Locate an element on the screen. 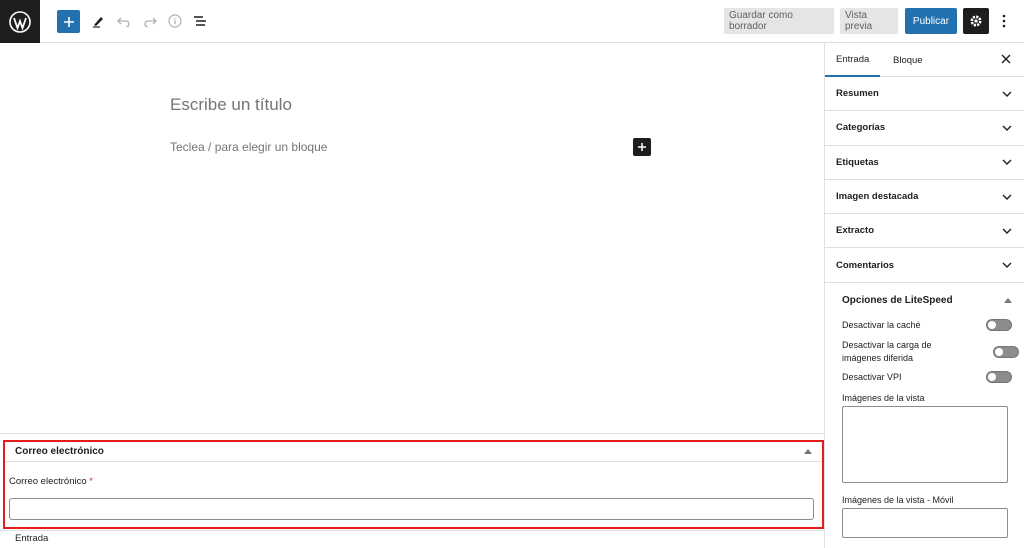 Image resolution: width=1024 pixels, height=548 pixels. pencil-icon is located at coordinates (98, 21).